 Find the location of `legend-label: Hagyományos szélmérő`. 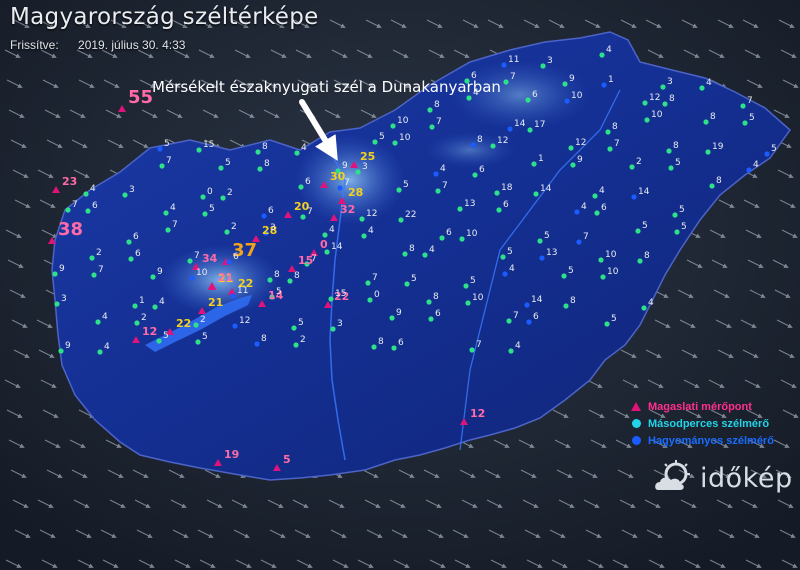

legend-label: Hagyományos szélmérő is located at coordinates (711, 440).